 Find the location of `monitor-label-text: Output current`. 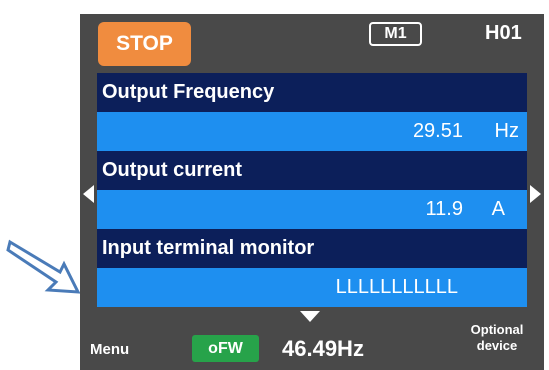

monitor-label-text: Output current is located at coordinates (172, 170).